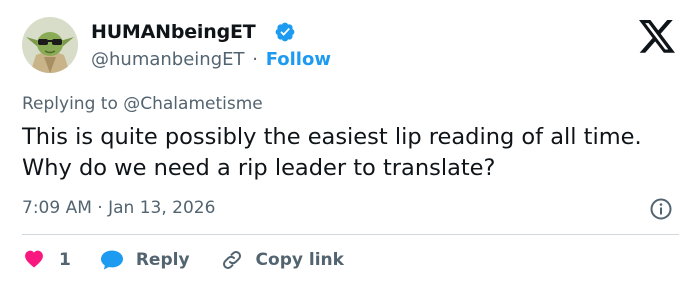 This screenshot has width=700, height=287. I want to click on avatar-image, so click(50, 45).